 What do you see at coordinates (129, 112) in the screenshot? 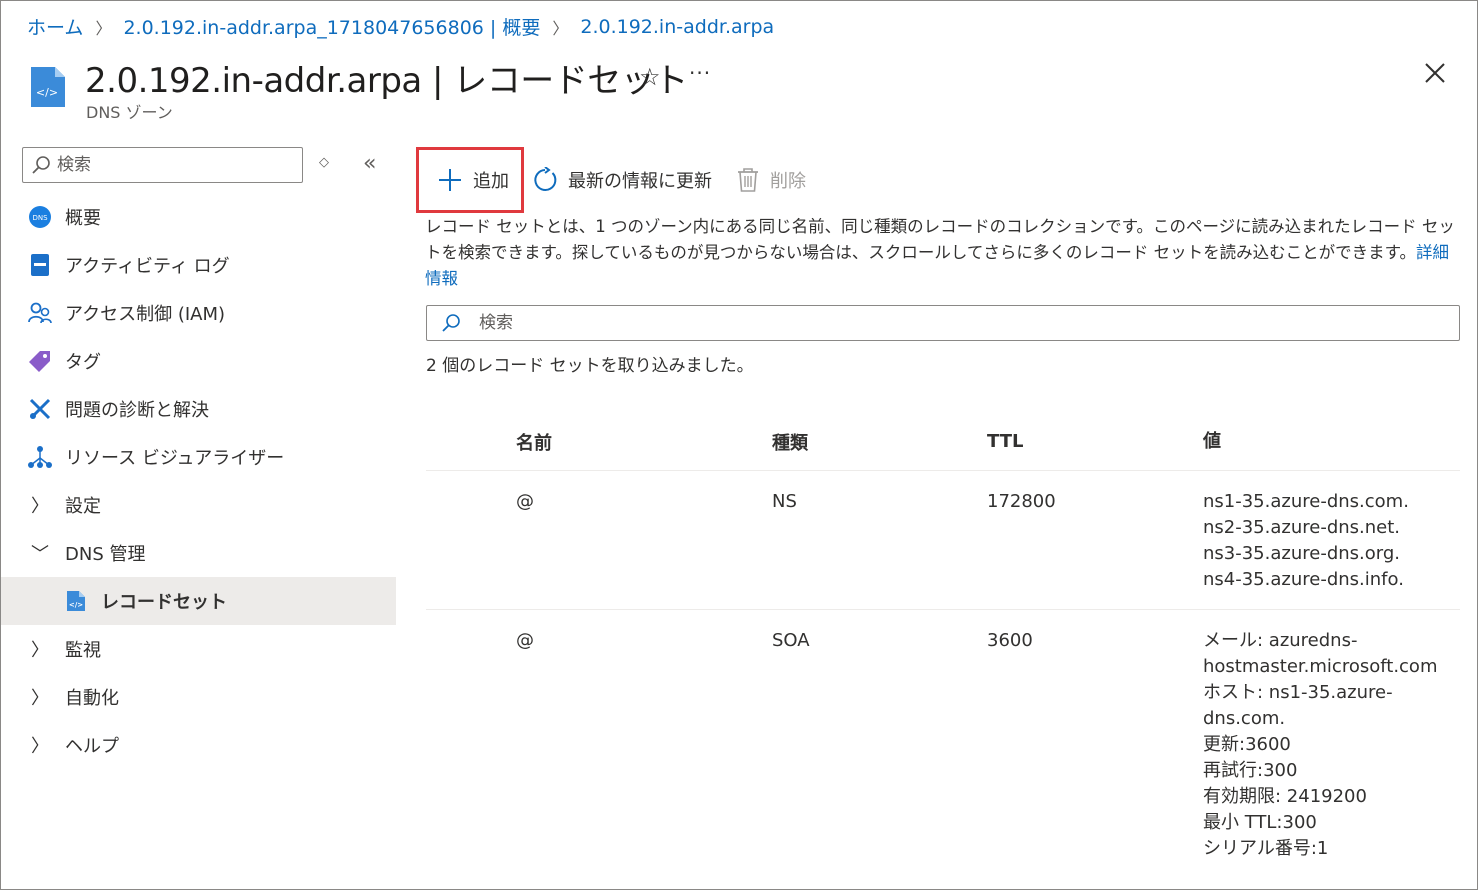
I see `page-subtitle: DNS ゾーン` at bounding box center [129, 112].